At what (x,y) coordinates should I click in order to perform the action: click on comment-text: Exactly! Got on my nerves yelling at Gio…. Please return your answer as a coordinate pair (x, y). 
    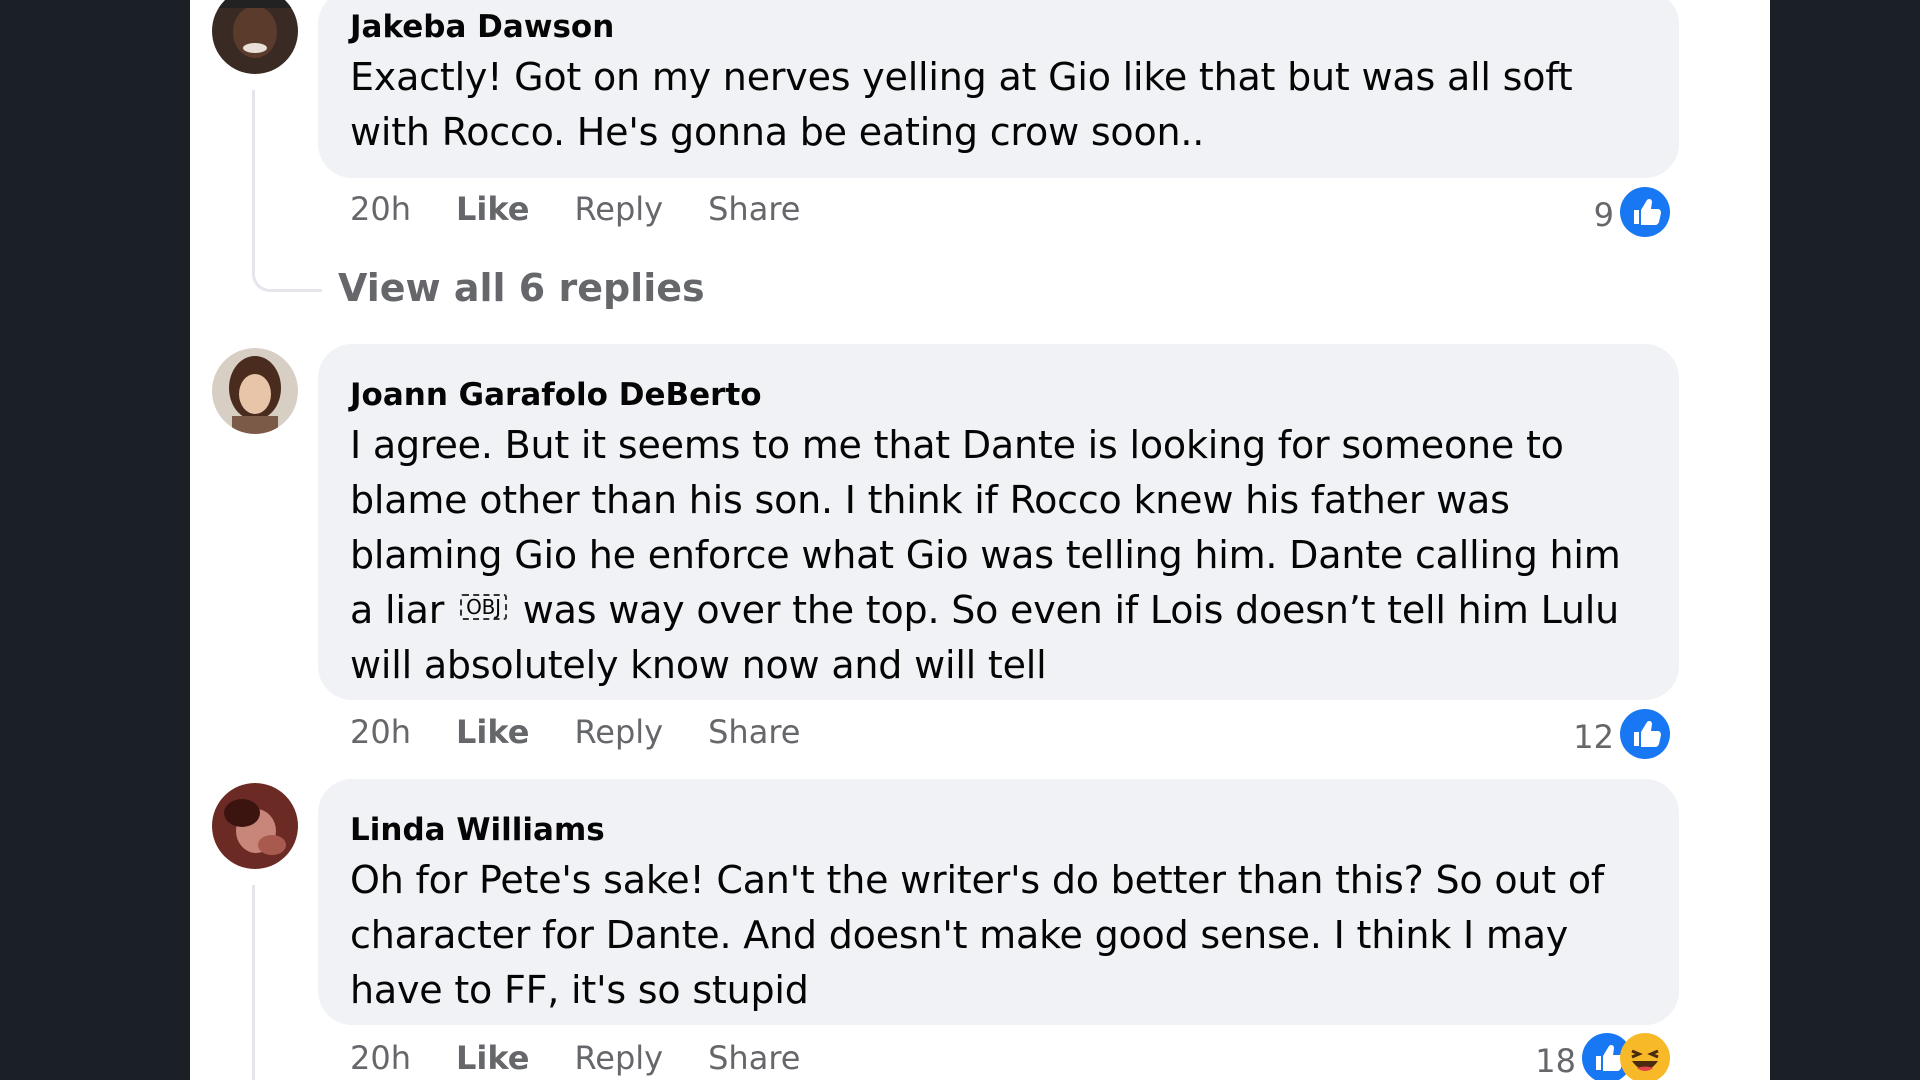
    Looking at the image, I should click on (961, 104).